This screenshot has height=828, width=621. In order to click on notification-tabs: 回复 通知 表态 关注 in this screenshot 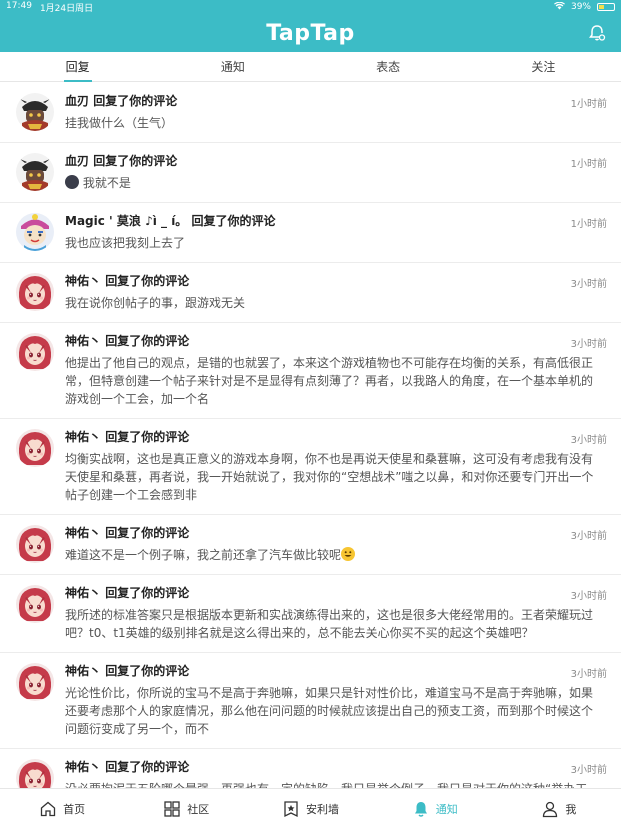, I will do `click(310, 67)`.